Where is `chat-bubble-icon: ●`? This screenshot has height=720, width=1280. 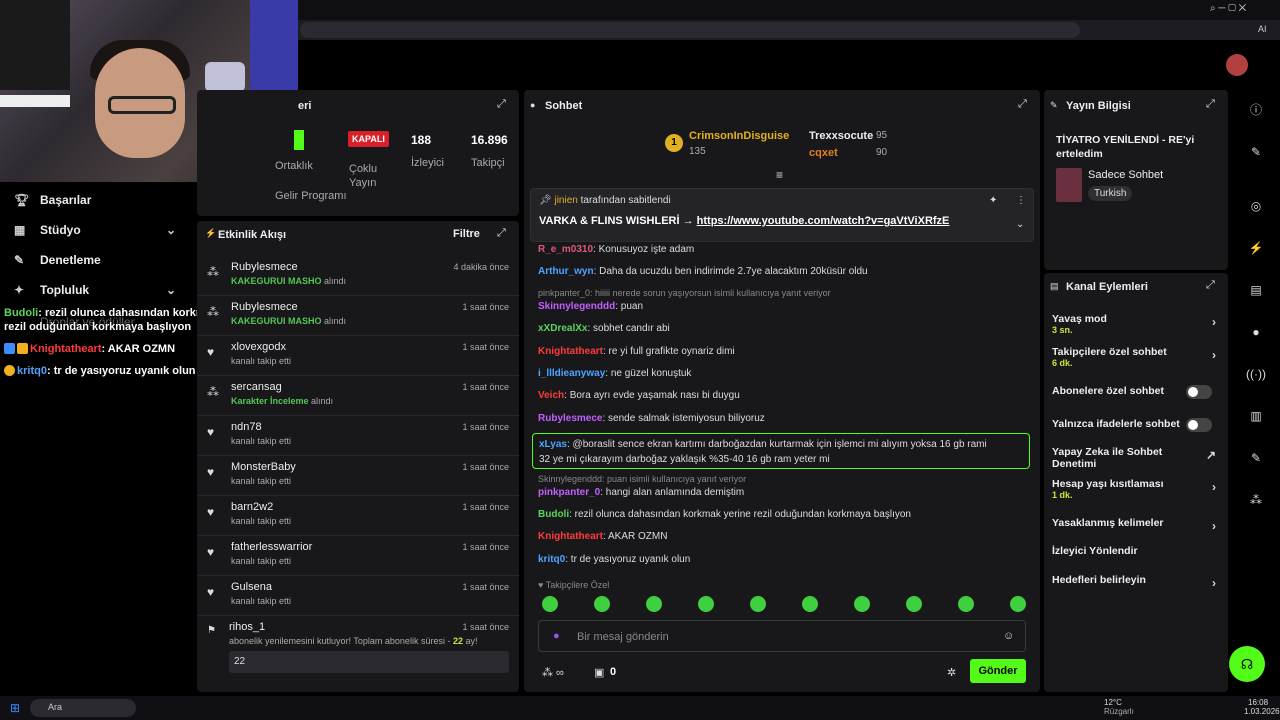 chat-bubble-icon: ● is located at coordinates (1256, 332).